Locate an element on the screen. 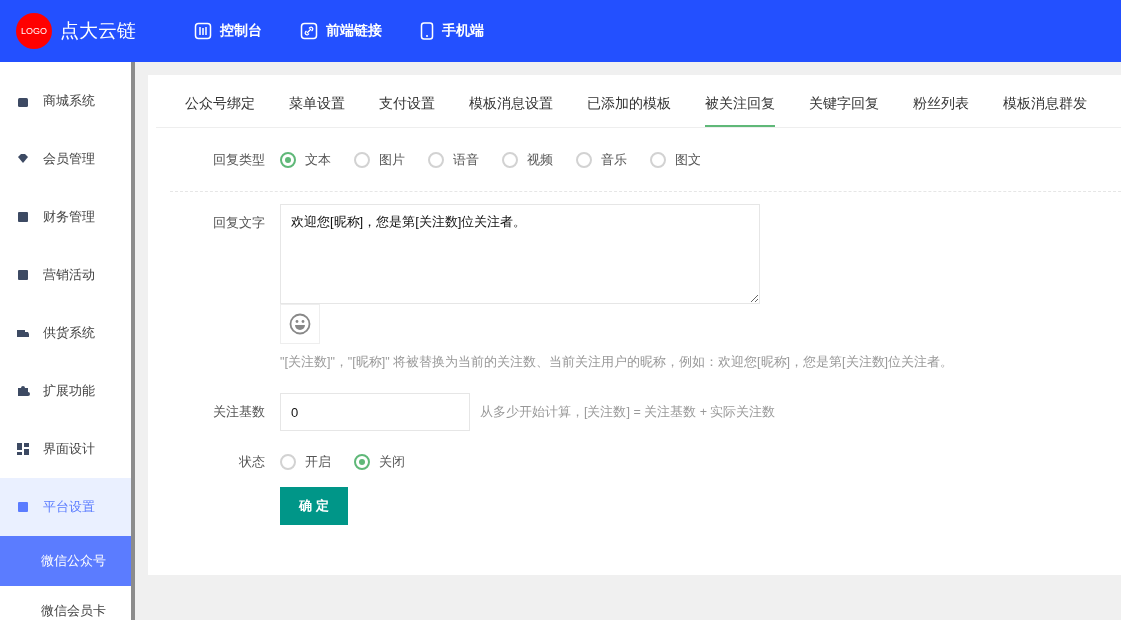  tab: 被关注回复 is located at coordinates (740, 101).